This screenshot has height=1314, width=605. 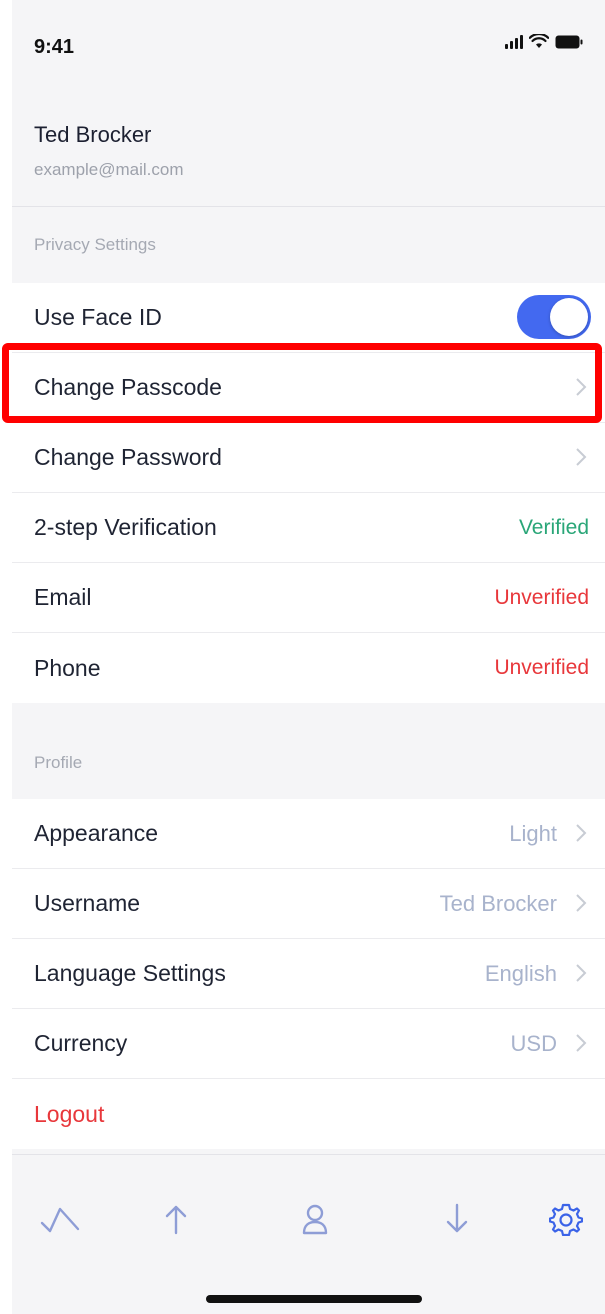 What do you see at coordinates (308, 598) in the screenshot?
I see `row-email: Email Unverified` at bounding box center [308, 598].